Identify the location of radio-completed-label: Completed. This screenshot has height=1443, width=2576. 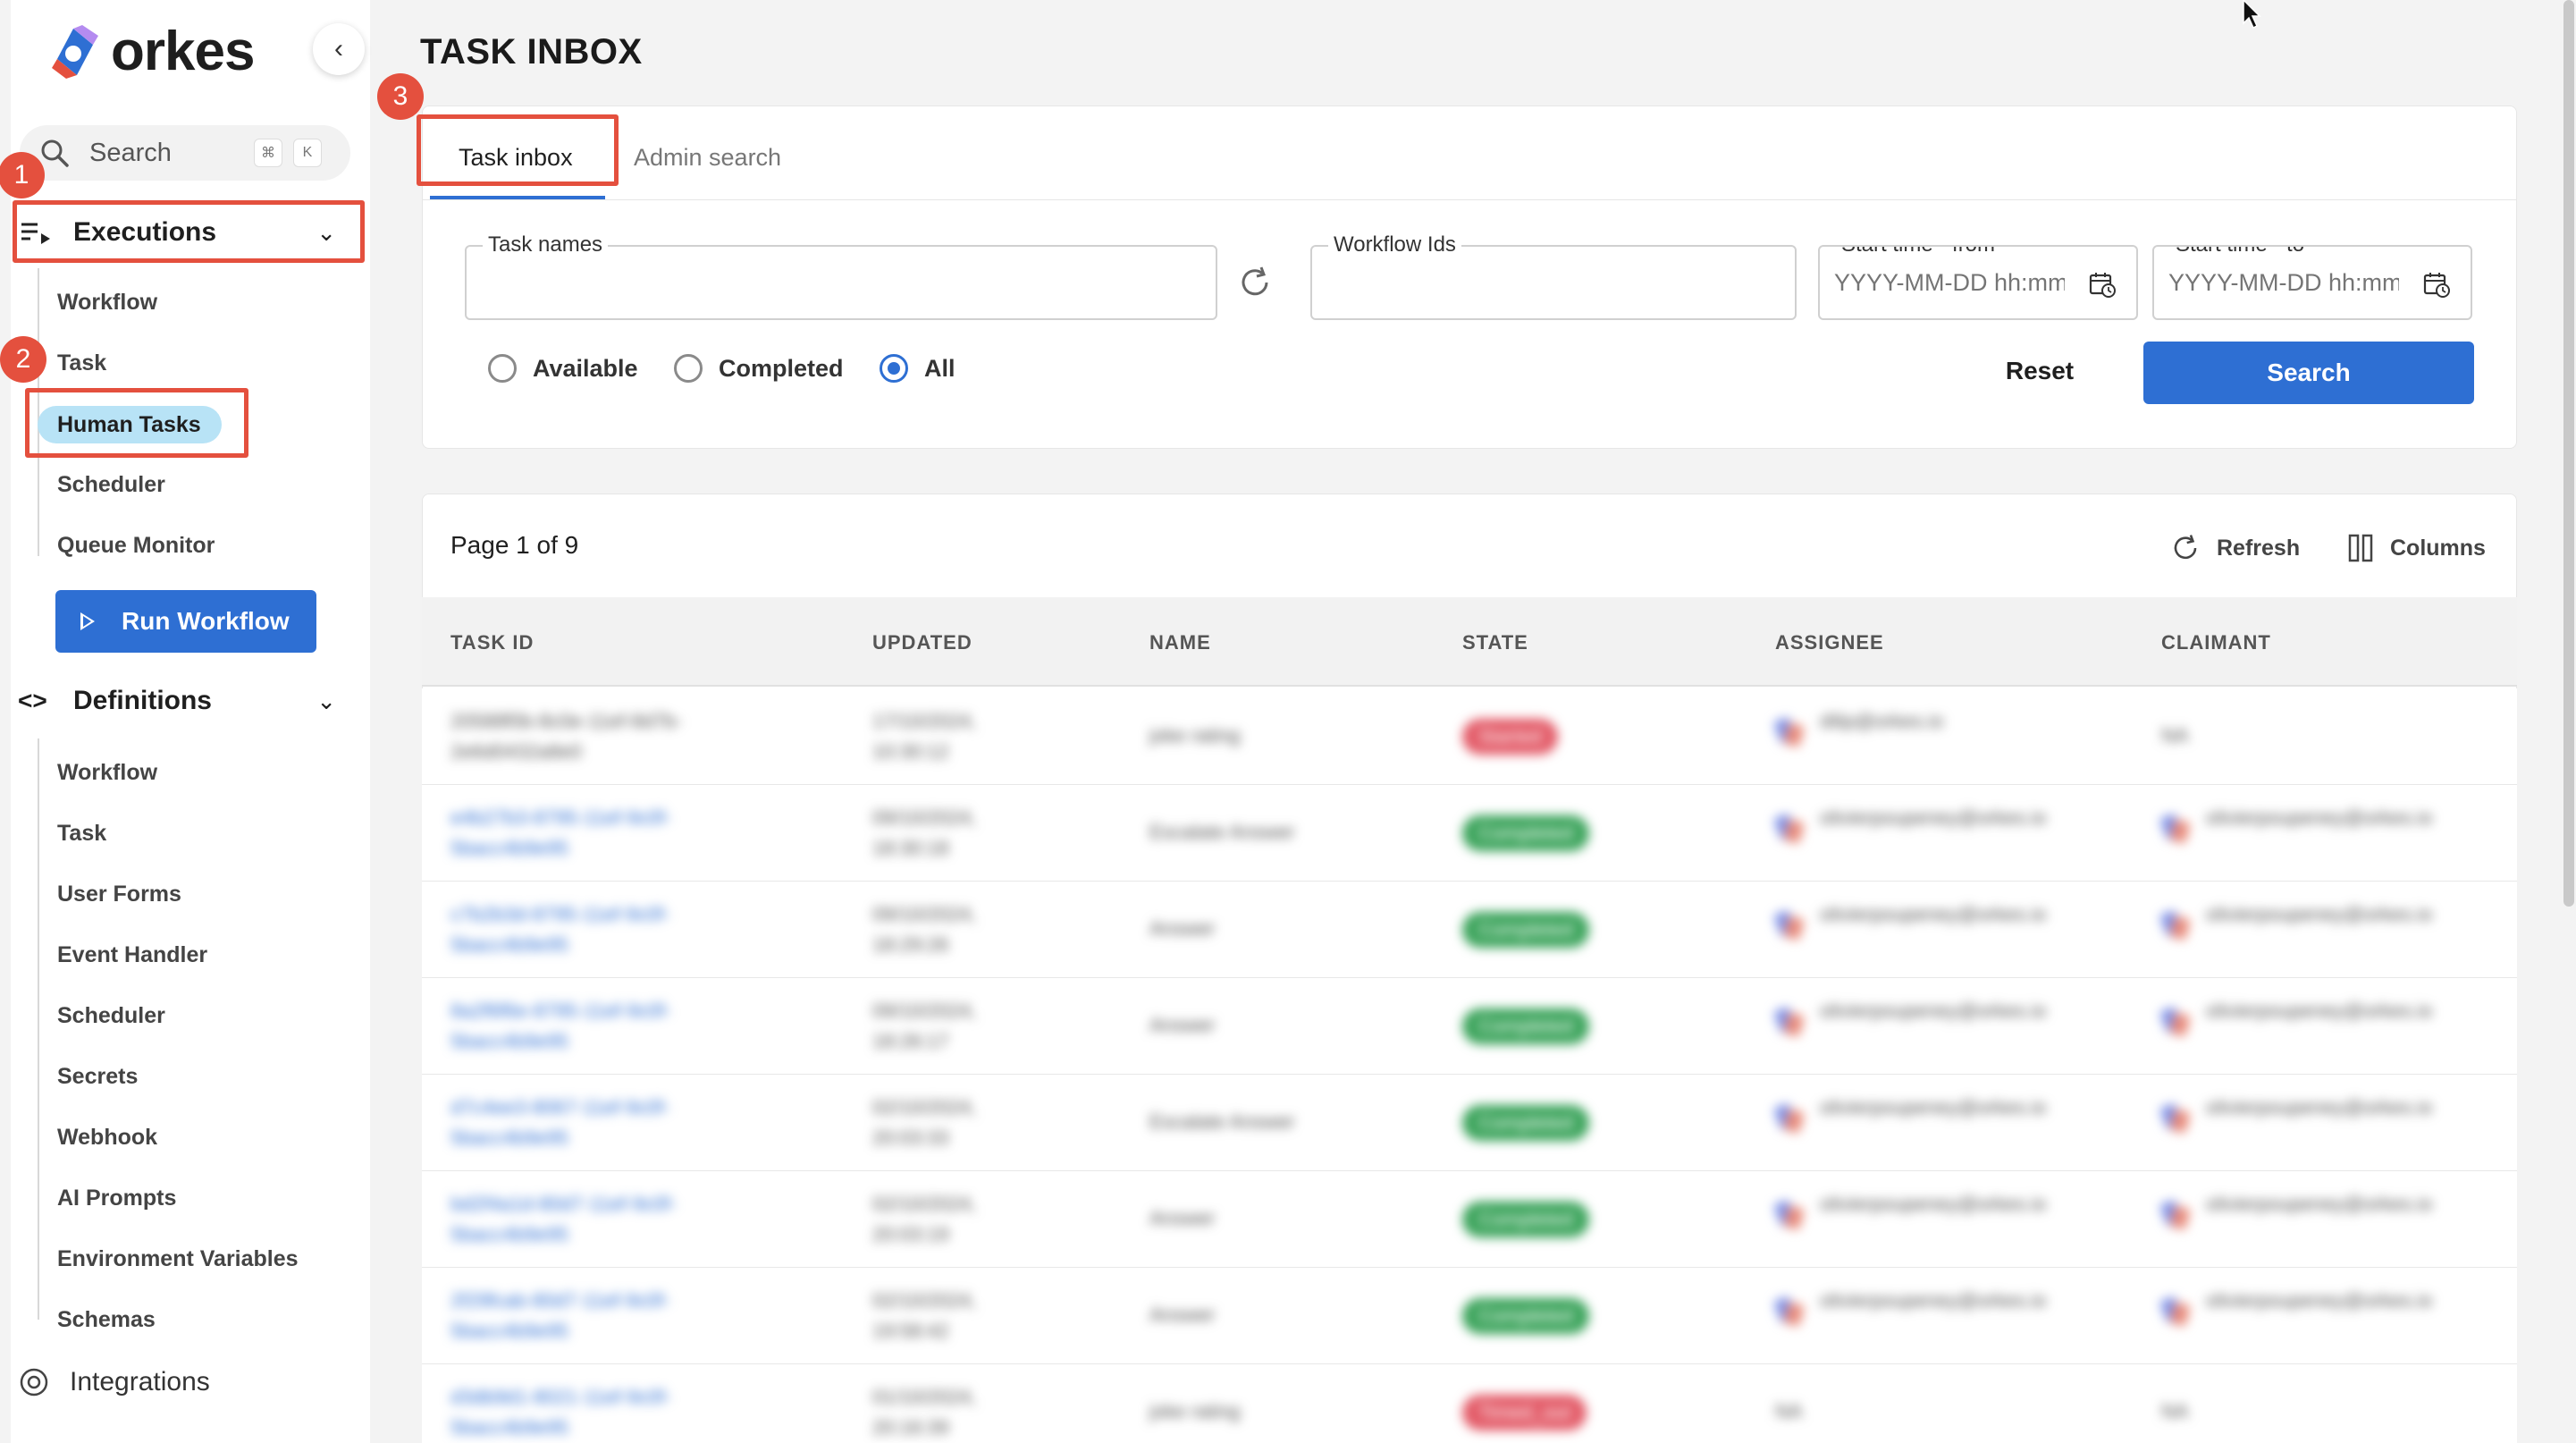
(782, 368).